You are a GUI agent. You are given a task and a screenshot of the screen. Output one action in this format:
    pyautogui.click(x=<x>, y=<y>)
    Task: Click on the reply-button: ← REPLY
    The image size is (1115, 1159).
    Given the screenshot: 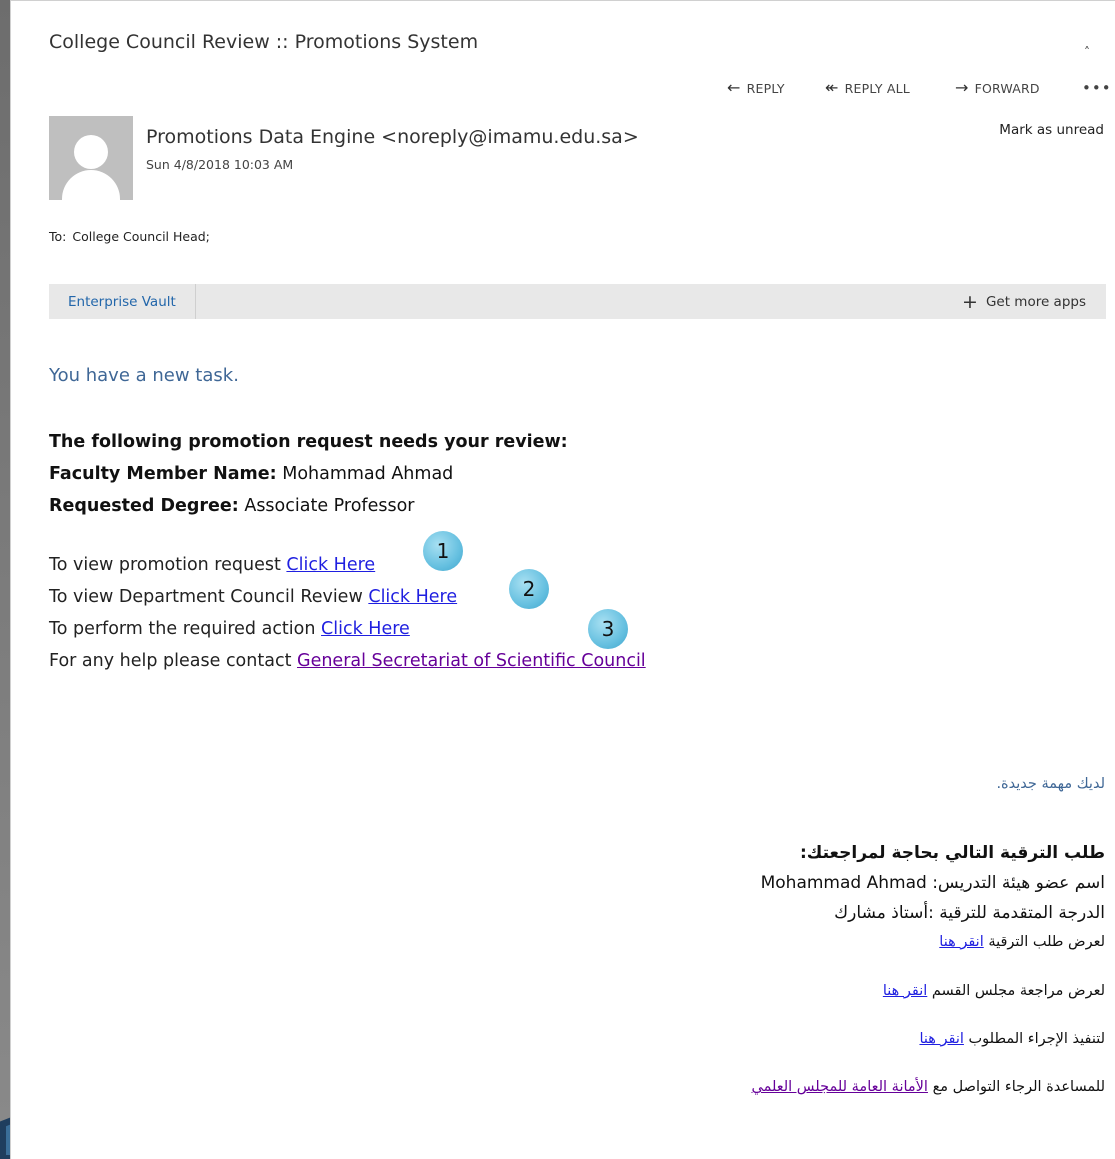 What is the action you would take?
    pyautogui.click(x=756, y=88)
    